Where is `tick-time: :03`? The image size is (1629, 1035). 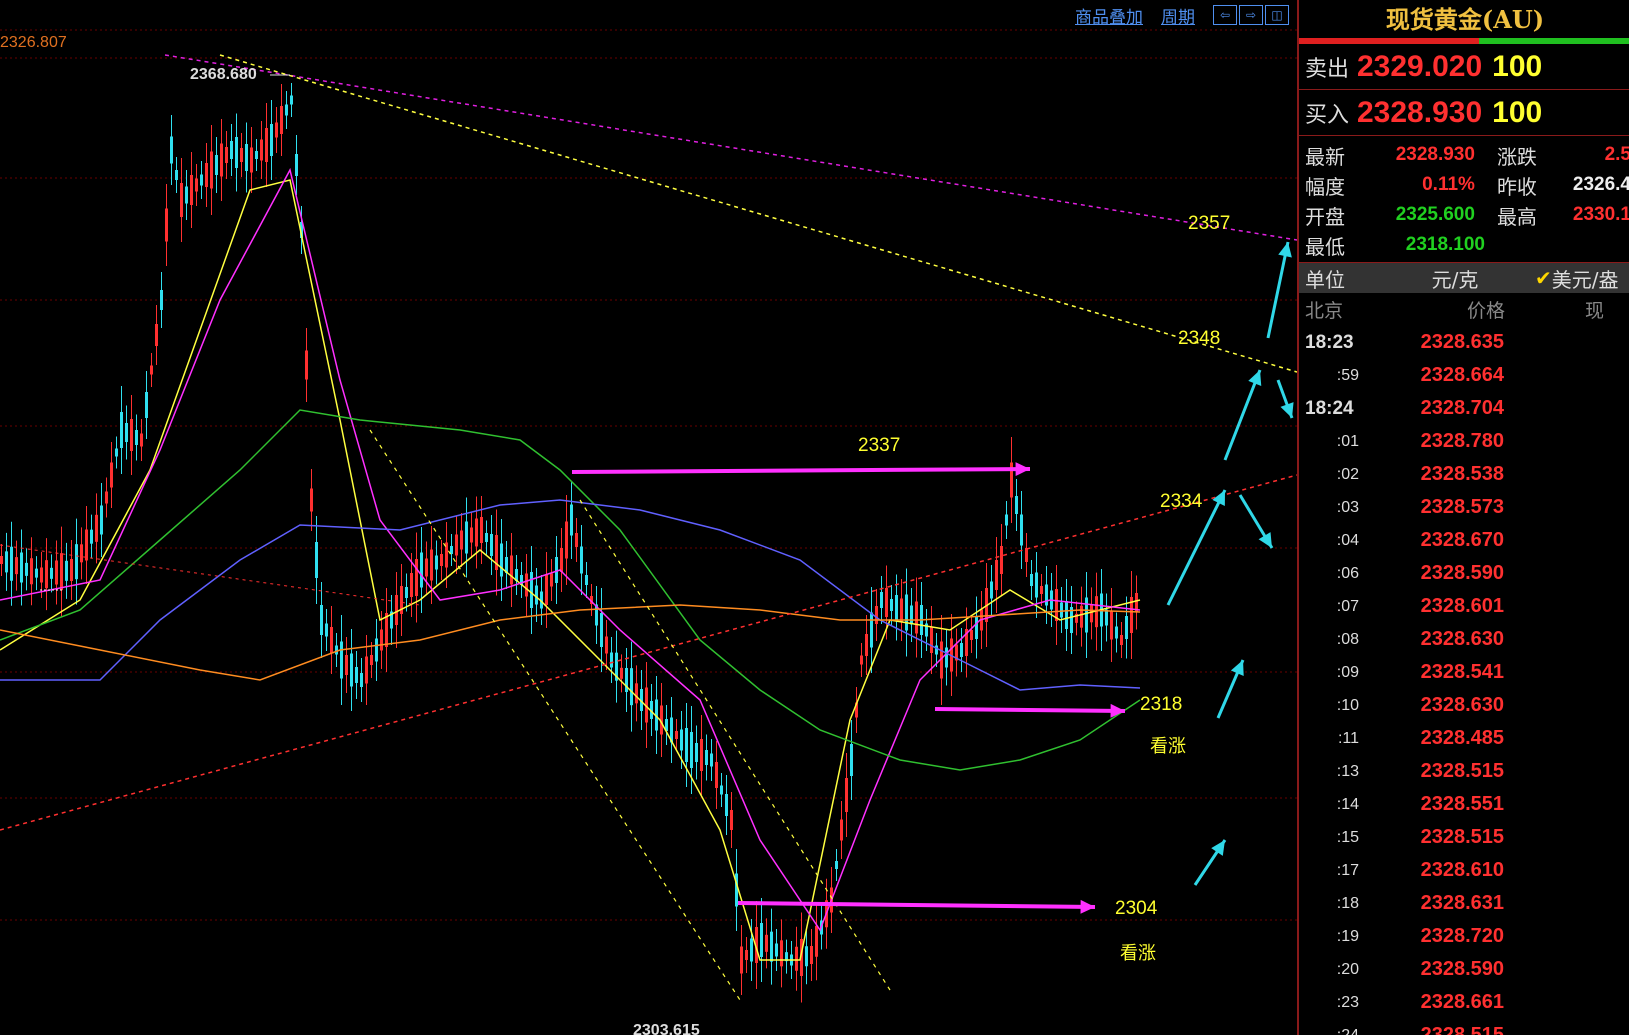
tick-time: :03 is located at coordinates (1347, 507).